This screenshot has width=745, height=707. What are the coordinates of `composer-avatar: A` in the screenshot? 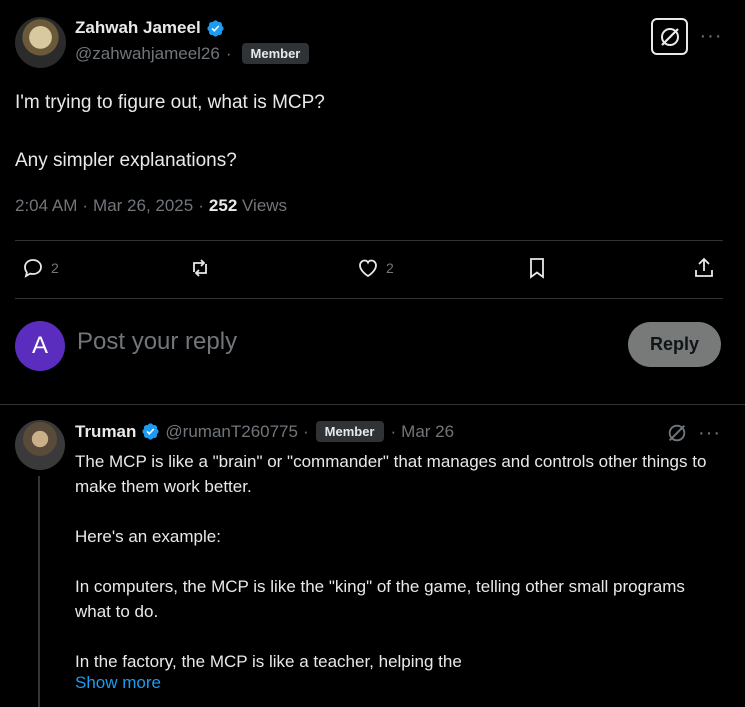 It's located at (40, 346).